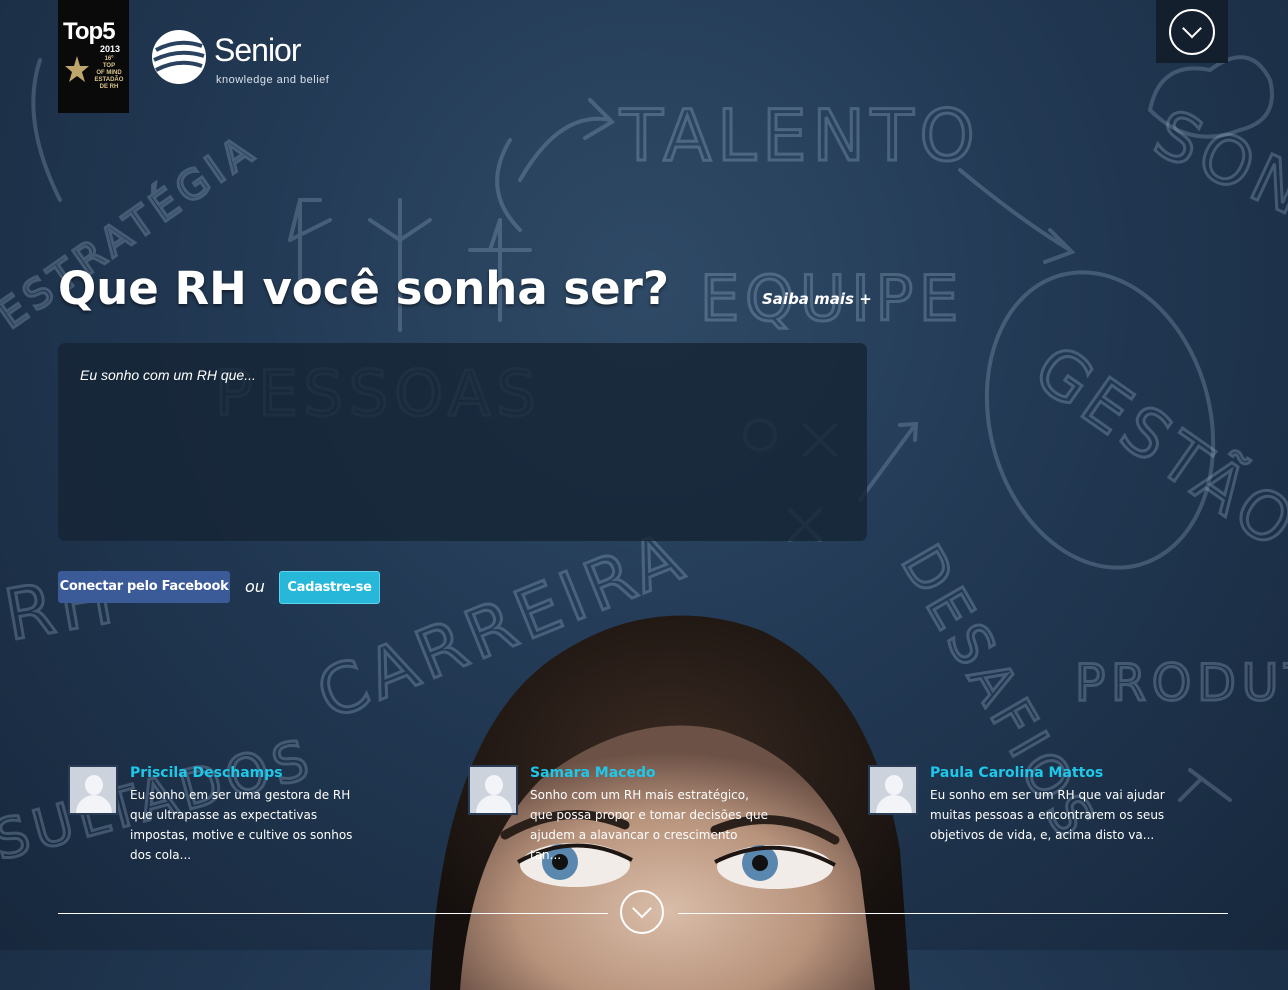  I want to click on dream-author: Paula Carolina Mattos, so click(1016, 773).